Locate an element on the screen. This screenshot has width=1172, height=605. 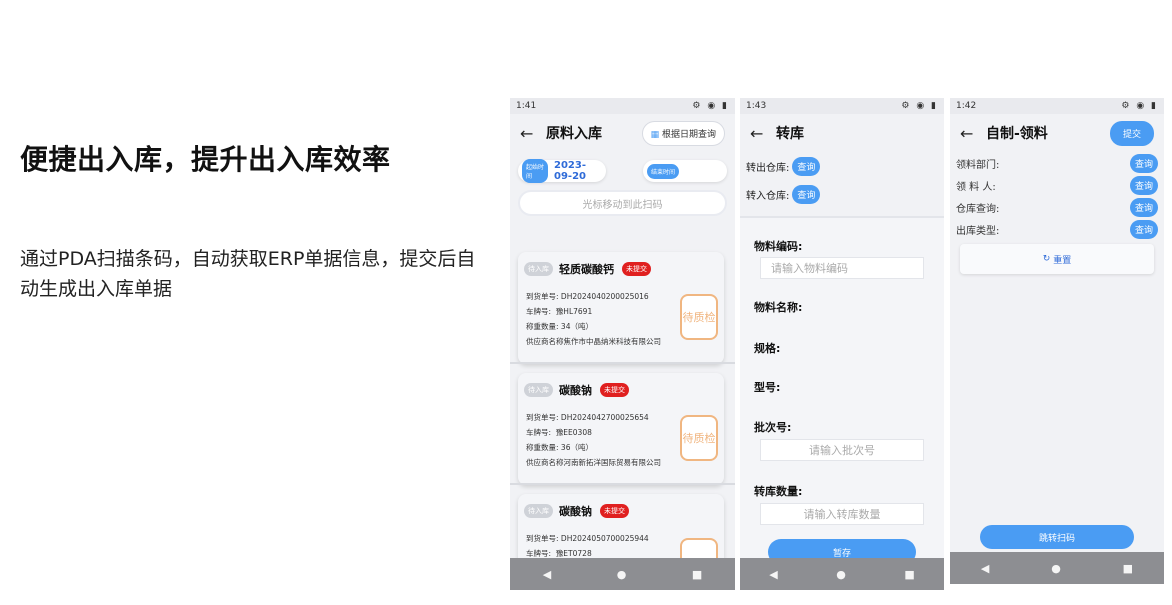
page-title: 自制-领料 is located at coordinates (1017, 134).